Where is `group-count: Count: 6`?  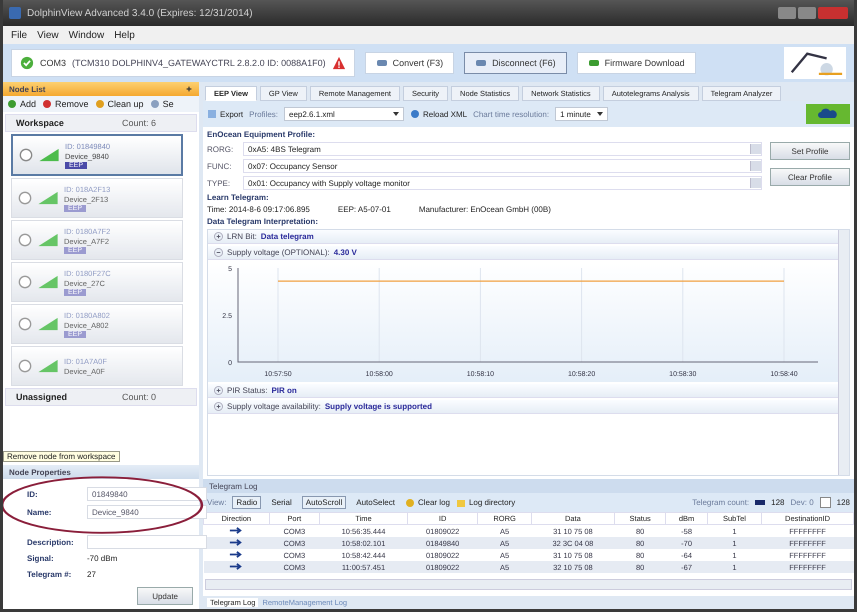 group-count: Count: 6 is located at coordinates (139, 123).